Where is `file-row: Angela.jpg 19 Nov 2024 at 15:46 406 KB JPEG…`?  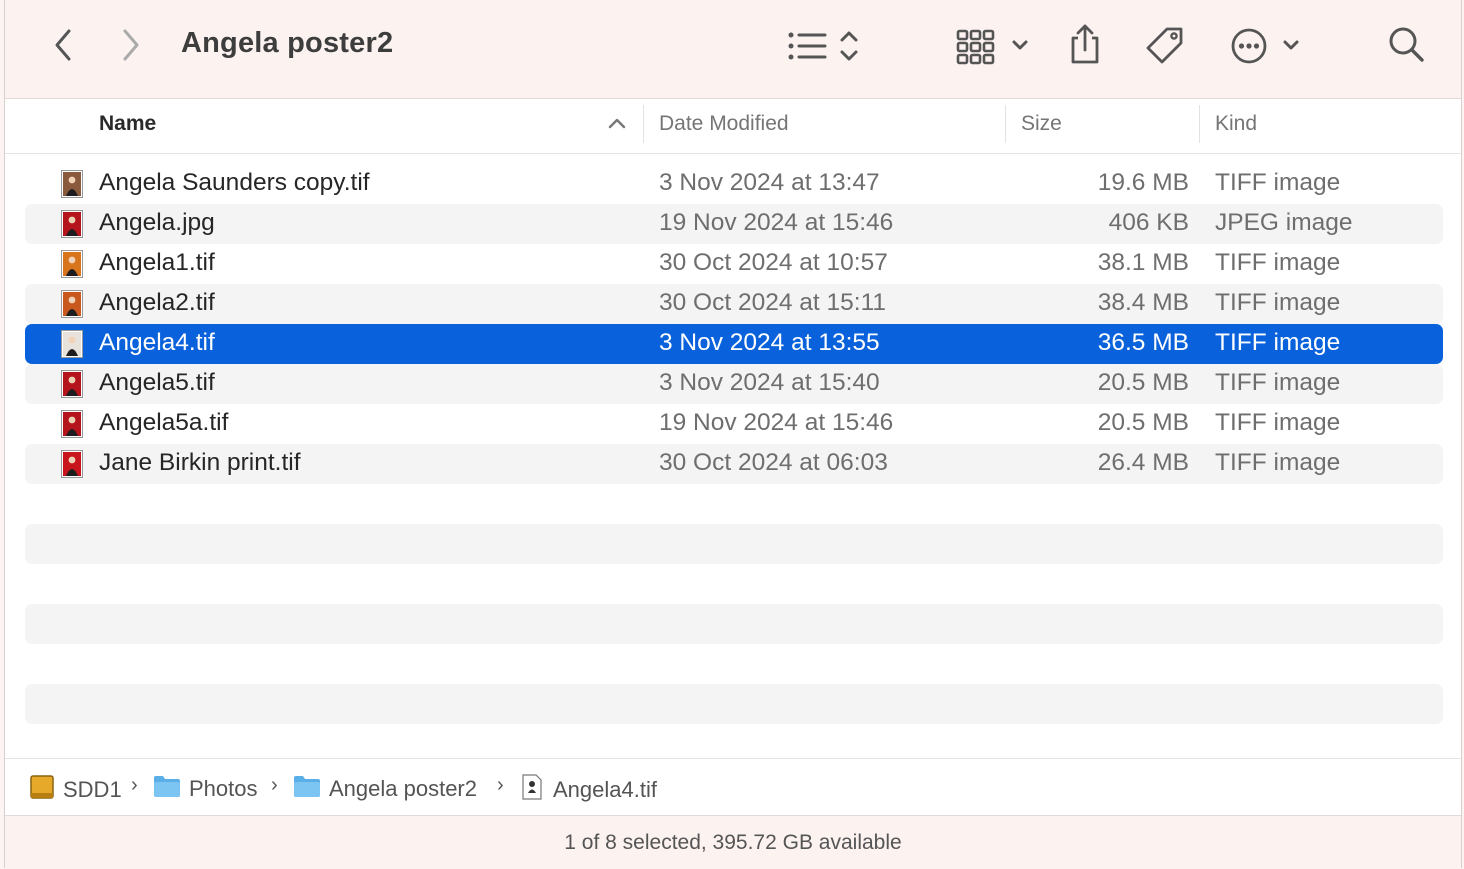 file-row: Angela.jpg 19 Nov 2024 at 15:46 406 KB JPEG… is located at coordinates (734, 224).